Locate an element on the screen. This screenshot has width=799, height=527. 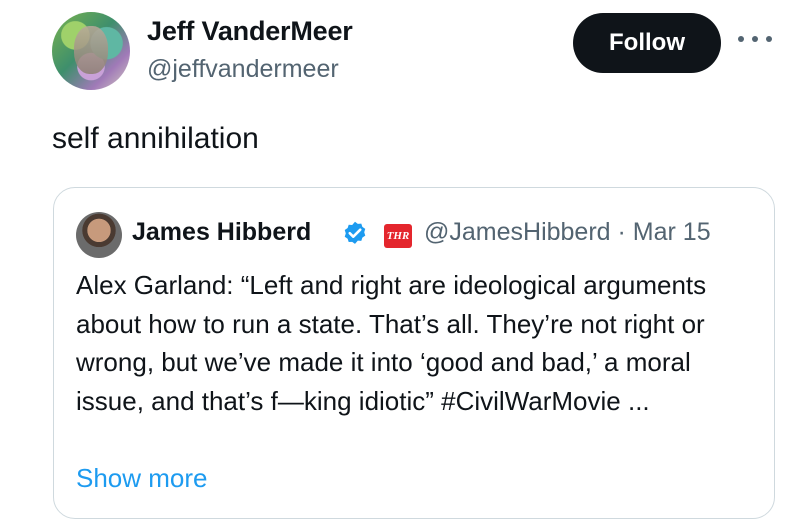
avatar-face is located at coordinates (91, 50).